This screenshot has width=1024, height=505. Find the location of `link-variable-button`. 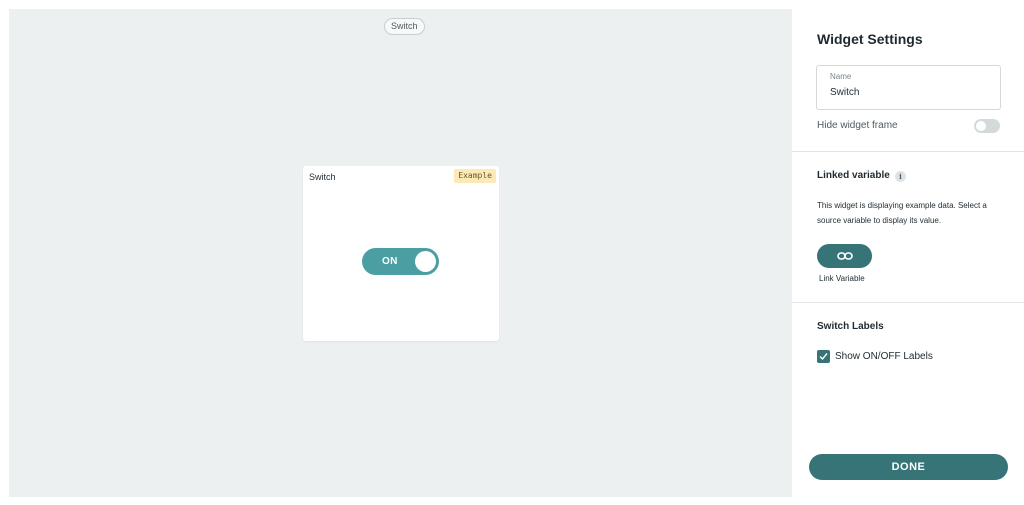

link-variable-button is located at coordinates (844, 256).